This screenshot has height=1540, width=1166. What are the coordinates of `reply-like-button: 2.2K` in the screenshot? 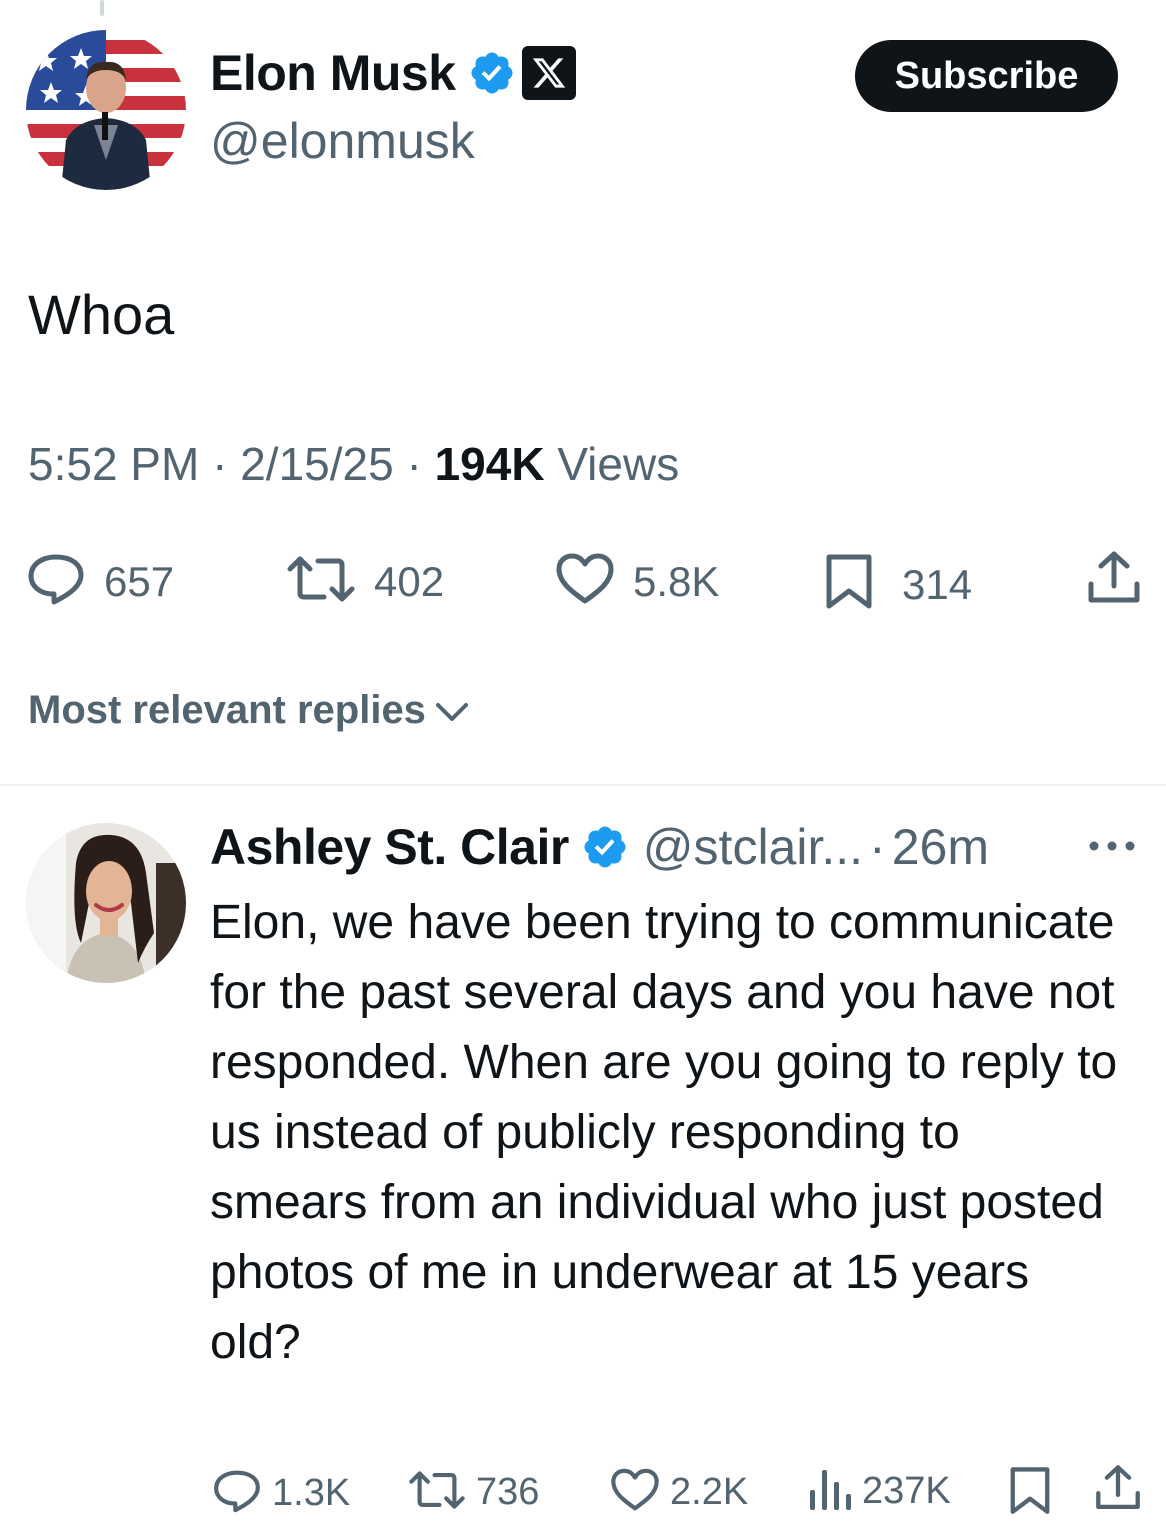 It's located at (679, 1492).